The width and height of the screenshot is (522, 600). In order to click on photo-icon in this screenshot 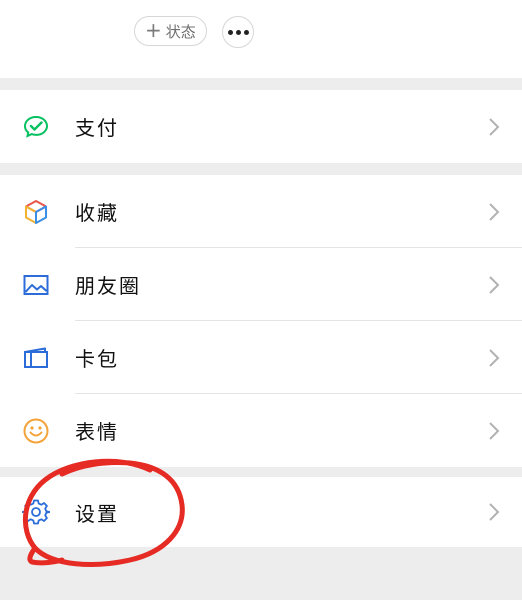, I will do `click(36, 285)`.